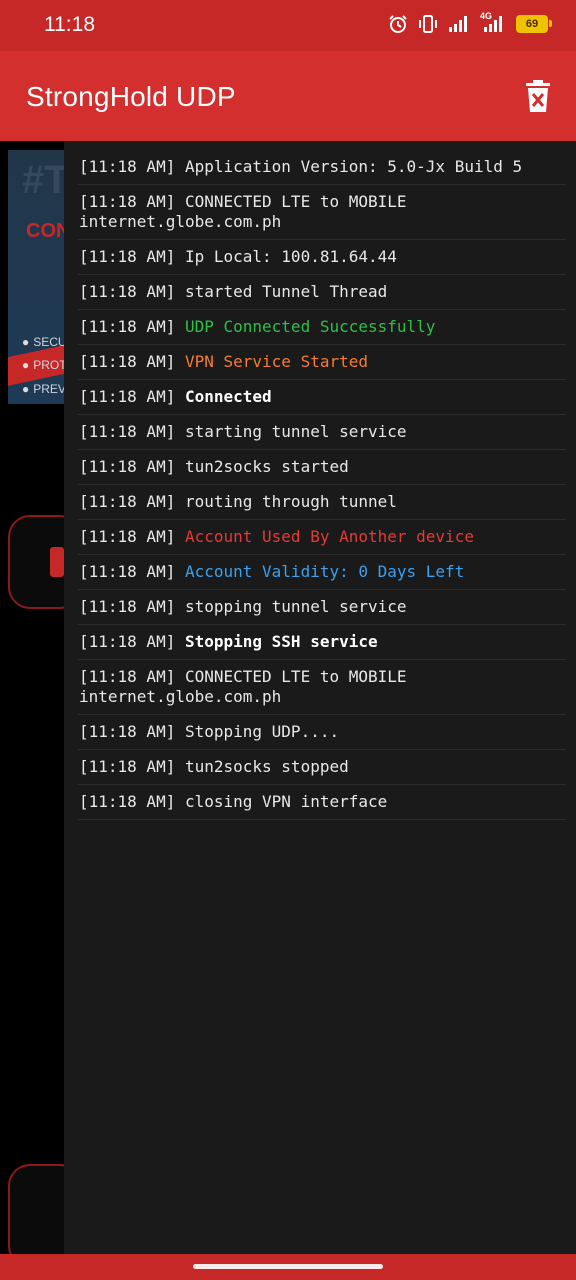  Describe the element at coordinates (288, 25) in the screenshot. I see `status-bar: 11:18 4G 69` at that location.